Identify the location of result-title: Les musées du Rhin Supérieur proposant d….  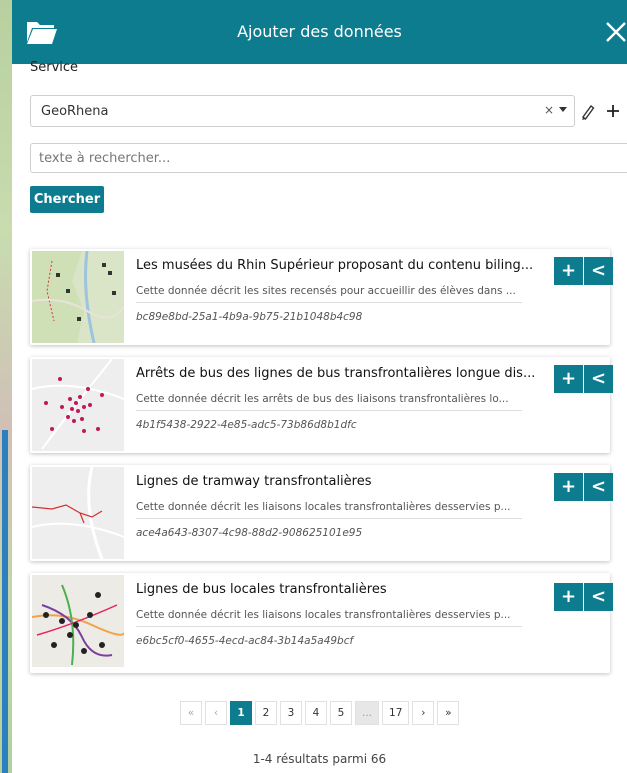
(336, 265).